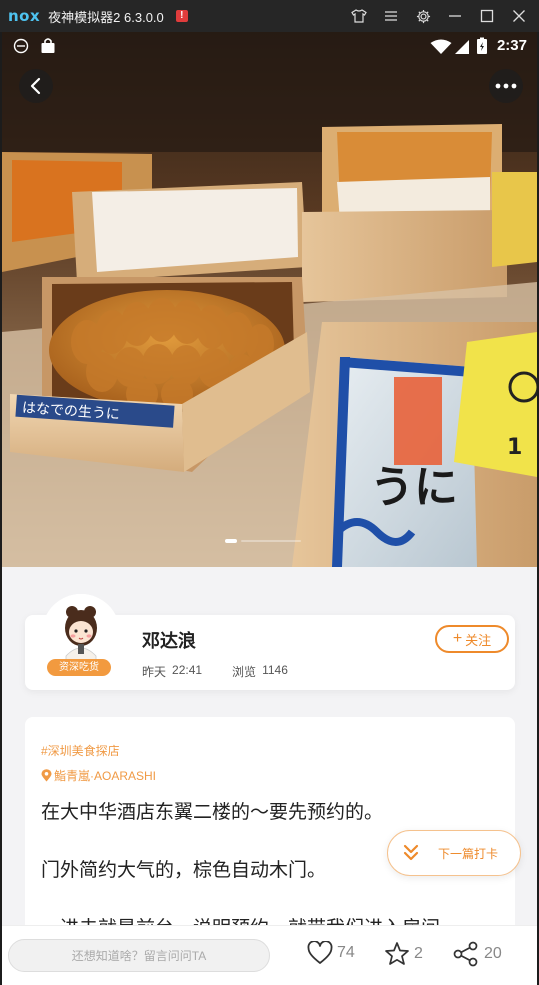 The image size is (539, 985). Describe the element at coordinates (212, 812) in the screenshot. I see `post-paragraph: 在大中华酒店东翼二楼的～要先预约的。` at that location.